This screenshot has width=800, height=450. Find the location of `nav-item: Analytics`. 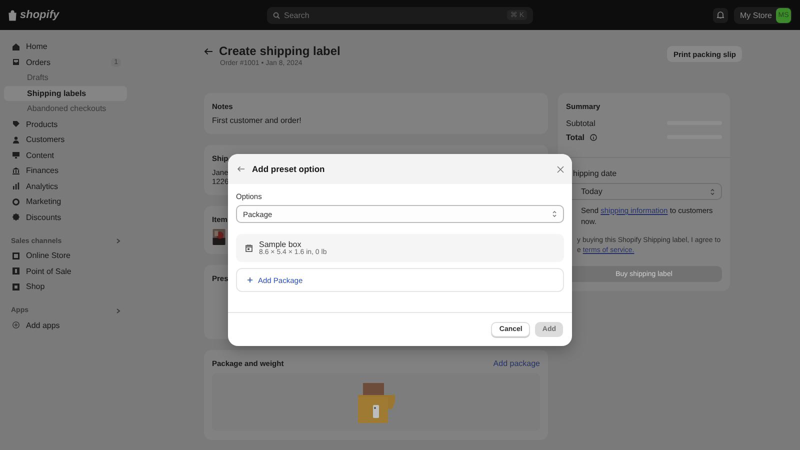

nav-item: Analytics is located at coordinates (65, 186).